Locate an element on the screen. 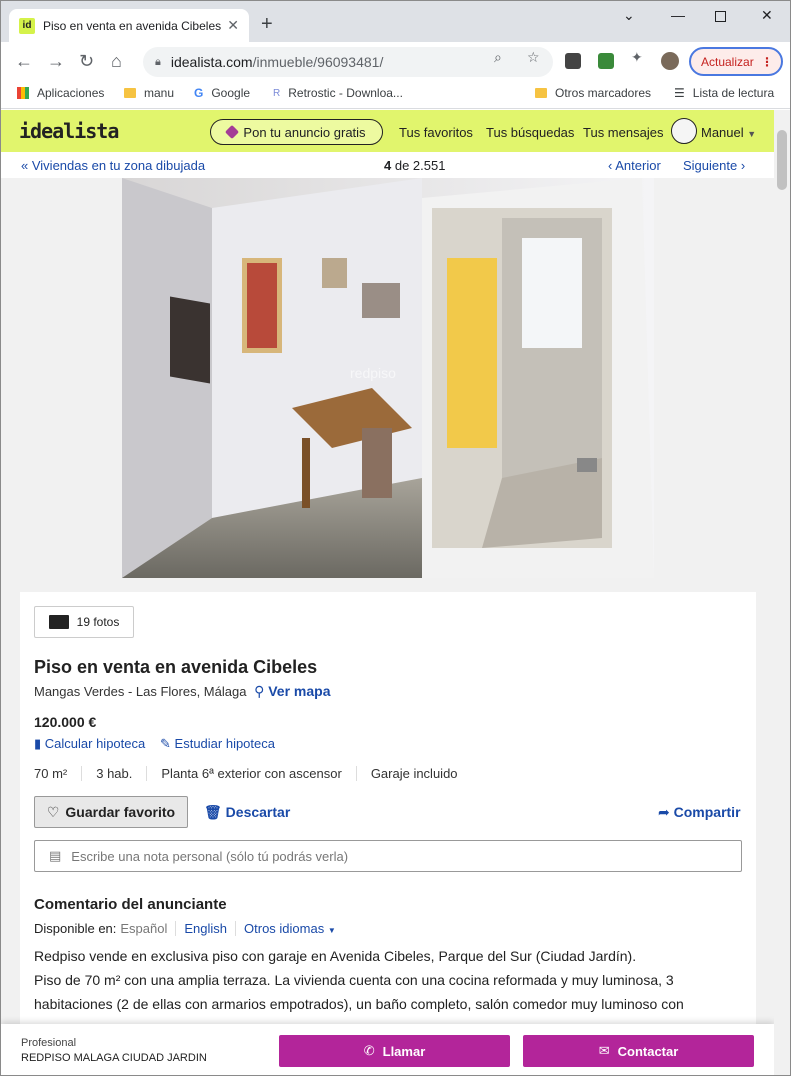  lock-icon: 🔒︎ is located at coordinates (158, 61).